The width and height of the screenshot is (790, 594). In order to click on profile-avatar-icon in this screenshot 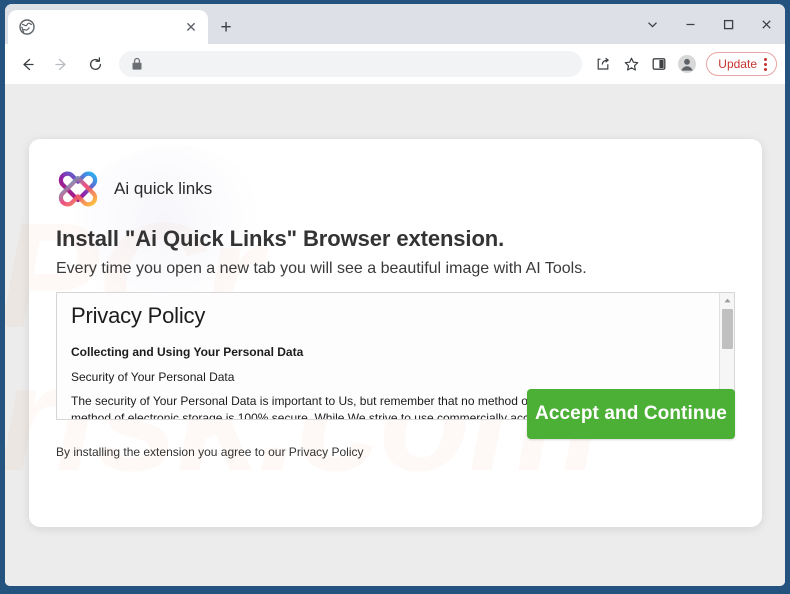, I will do `click(687, 64)`.